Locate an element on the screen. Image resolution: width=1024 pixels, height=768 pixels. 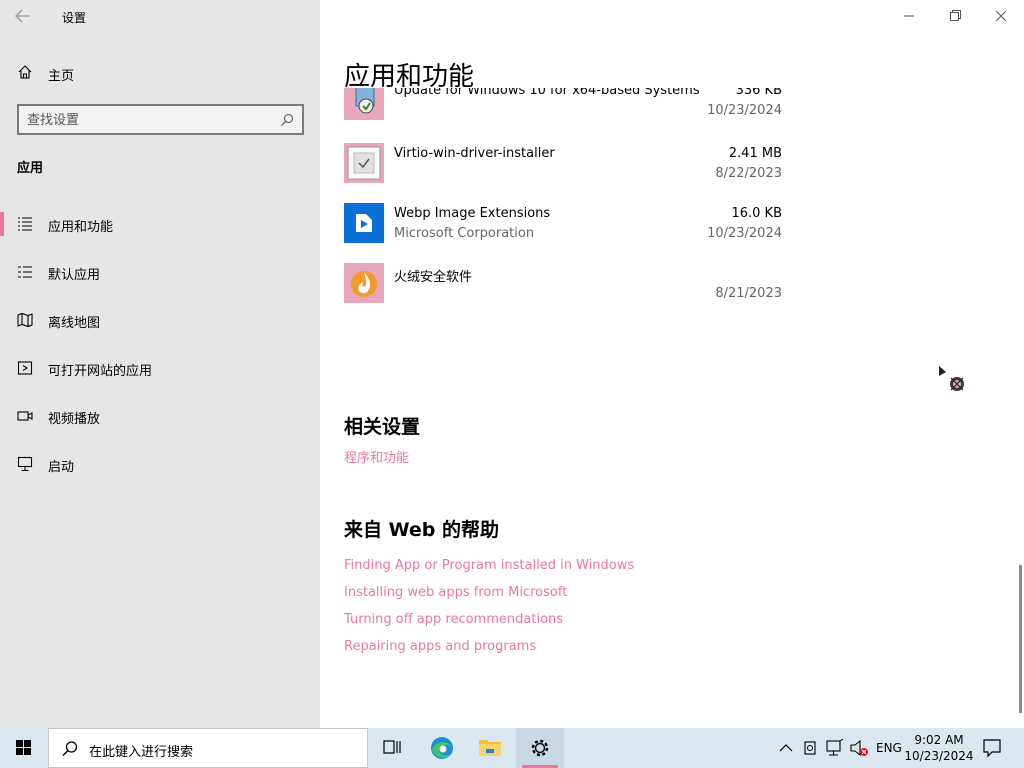
action-center-button is located at coordinates (992, 748).